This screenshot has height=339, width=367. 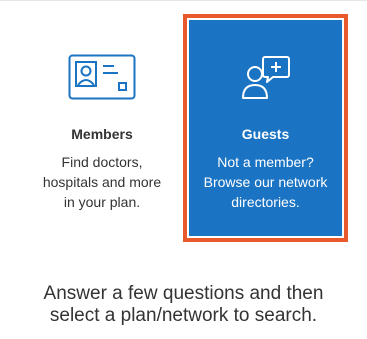 What do you see at coordinates (183, 293) in the screenshot?
I see `instructions-line-1: Answer a few questions and then` at bounding box center [183, 293].